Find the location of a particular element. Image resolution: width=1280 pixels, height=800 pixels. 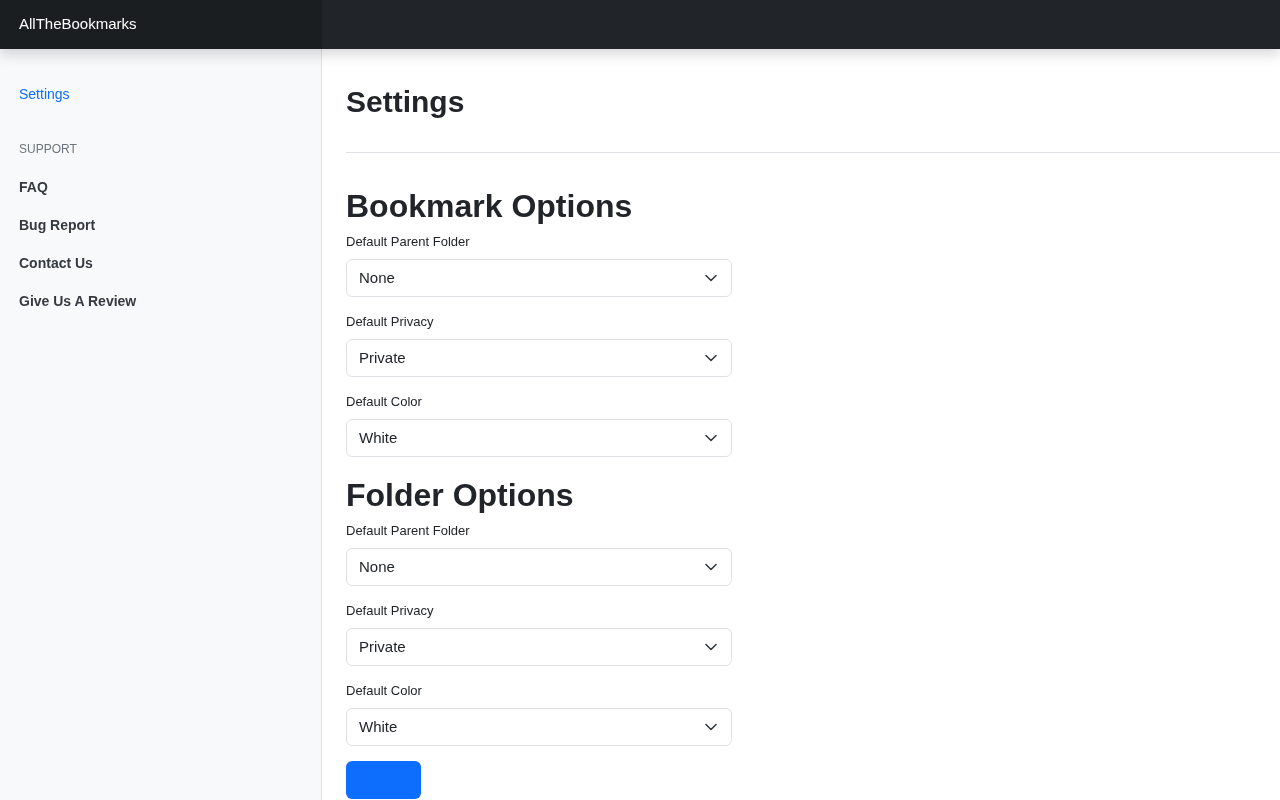

sidebar-item: Settings is located at coordinates (160, 94).